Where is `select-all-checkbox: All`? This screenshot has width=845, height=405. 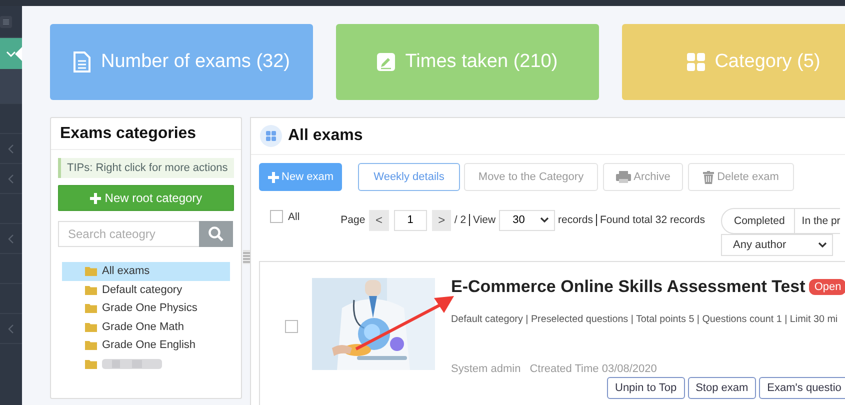
select-all-checkbox: All is located at coordinates (285, 216).